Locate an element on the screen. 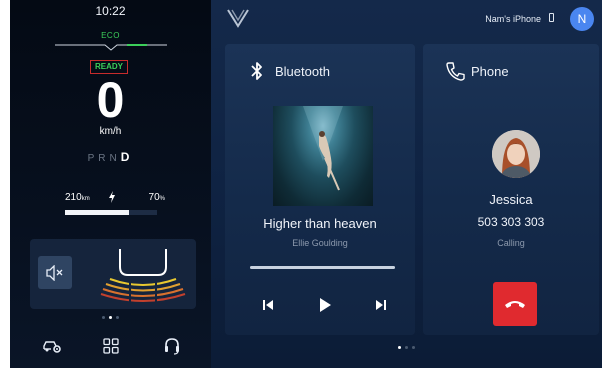  gear-p: P is located at coordinates (93, 158).